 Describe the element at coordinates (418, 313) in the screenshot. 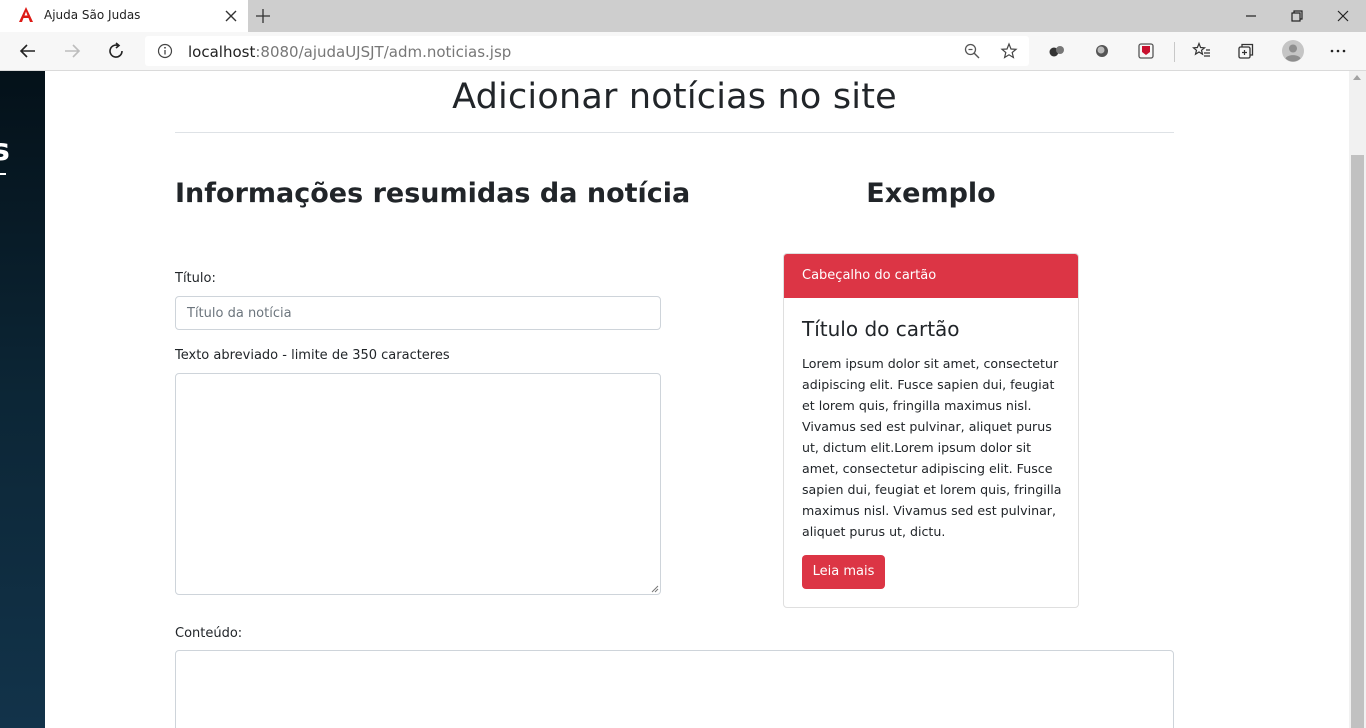

I see `title-input: Título da notícia` at that location.